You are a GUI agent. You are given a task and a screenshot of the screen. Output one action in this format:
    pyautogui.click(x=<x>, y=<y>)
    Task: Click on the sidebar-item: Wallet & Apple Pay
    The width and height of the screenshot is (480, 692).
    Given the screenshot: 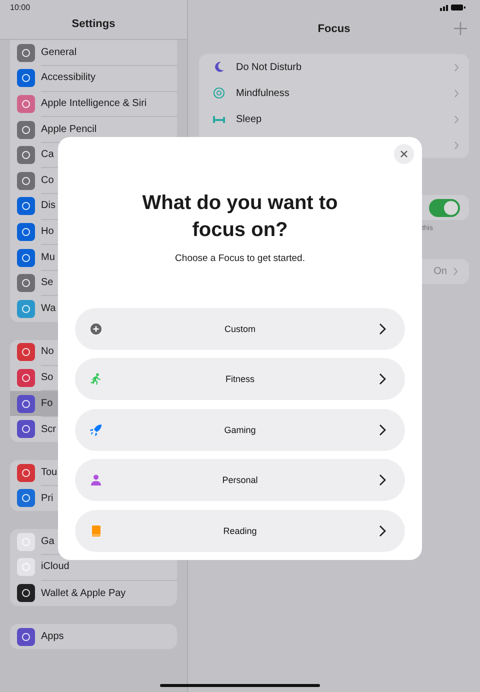 What is the action you would take?
    pyautogui.click(x=93, y=593)
    